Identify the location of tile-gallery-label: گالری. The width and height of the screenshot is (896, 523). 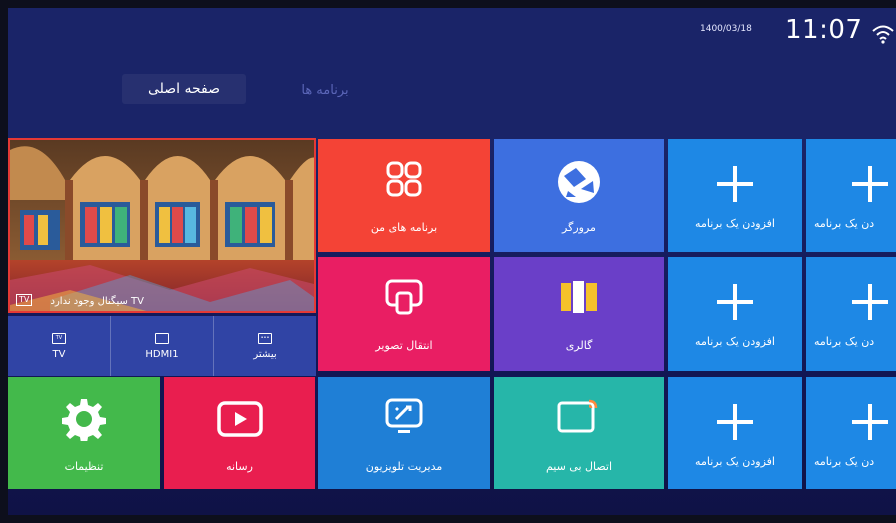
(579, 345).